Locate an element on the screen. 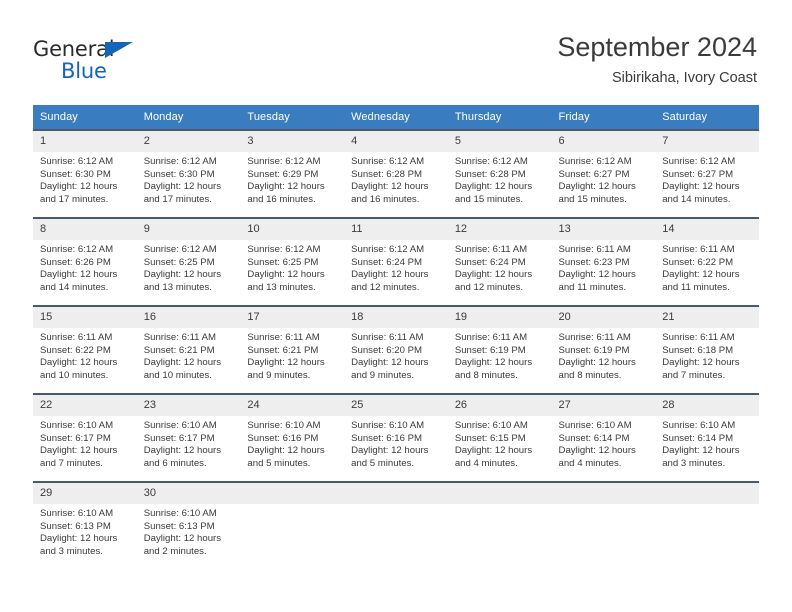  sunset-text: Sunset: 6:27 PM is located at coordinates (594, 174).